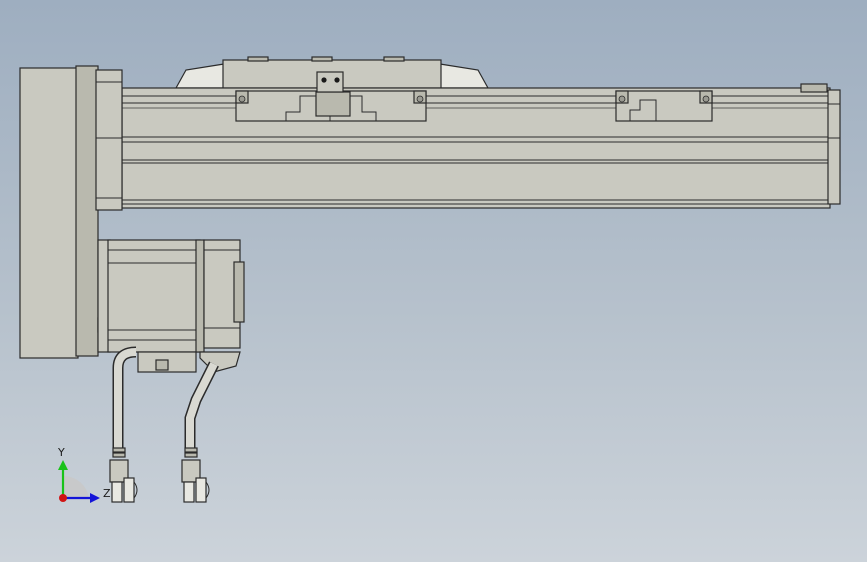 The width and height of the screenshot is (867, 562). I want to click on y-axis-arrowhead, so click(63, 465).